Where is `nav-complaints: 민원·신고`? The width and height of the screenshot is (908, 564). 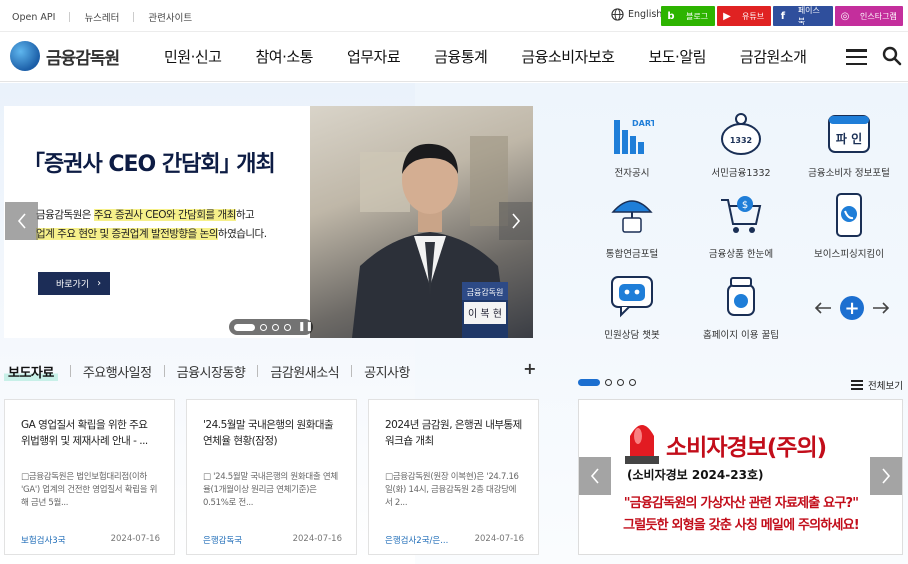
nav-complaints: 민원·신고 is located at coordinates (193, 56).